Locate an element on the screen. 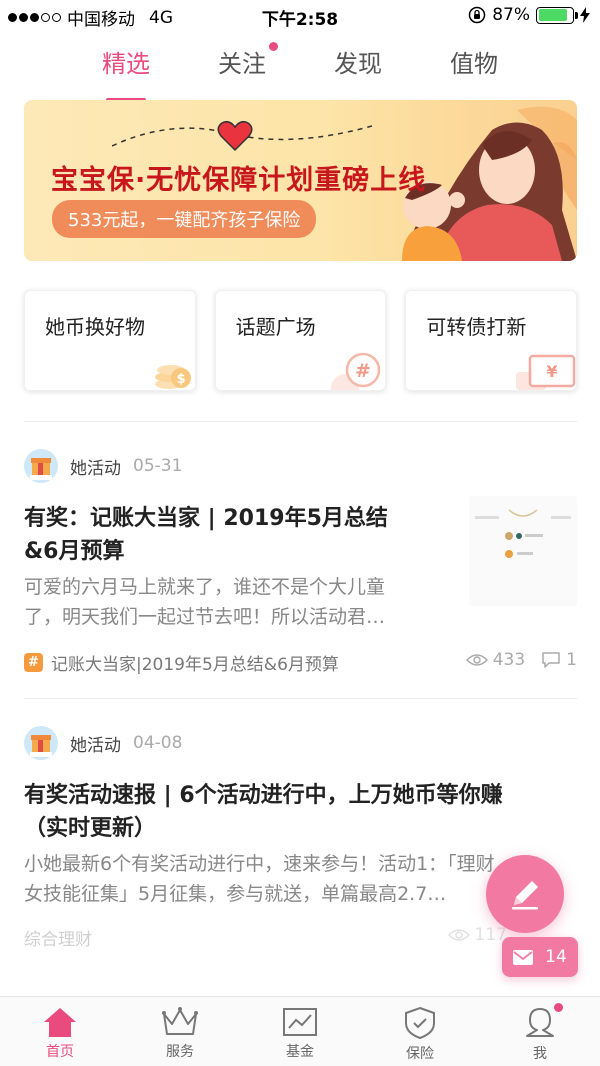 Image resolution: width=600 pixels, height=1066 pixels. battery-percent: 87% is located at coordinates (511, 15).